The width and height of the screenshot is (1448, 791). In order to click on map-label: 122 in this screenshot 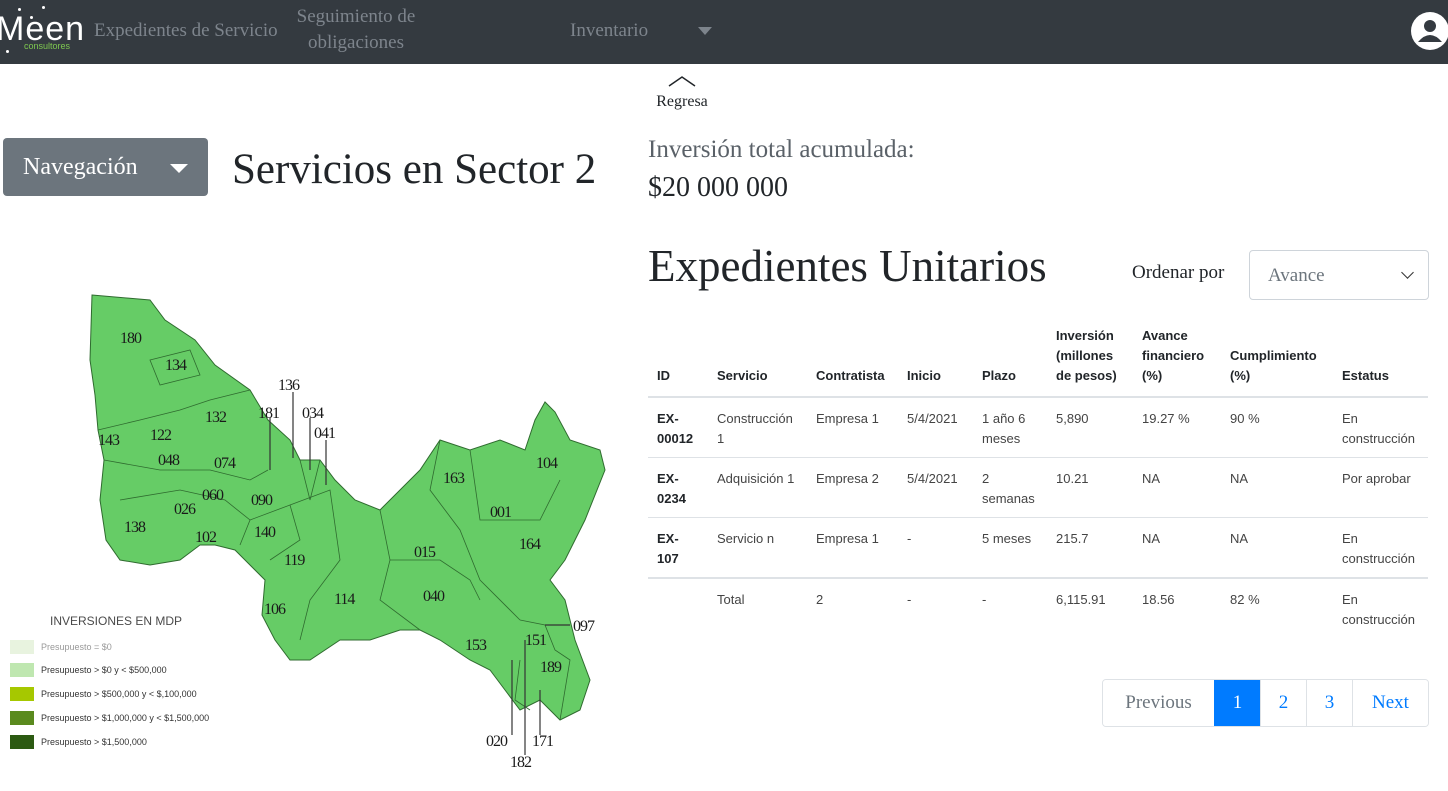, I will do `click(161, 435)`.